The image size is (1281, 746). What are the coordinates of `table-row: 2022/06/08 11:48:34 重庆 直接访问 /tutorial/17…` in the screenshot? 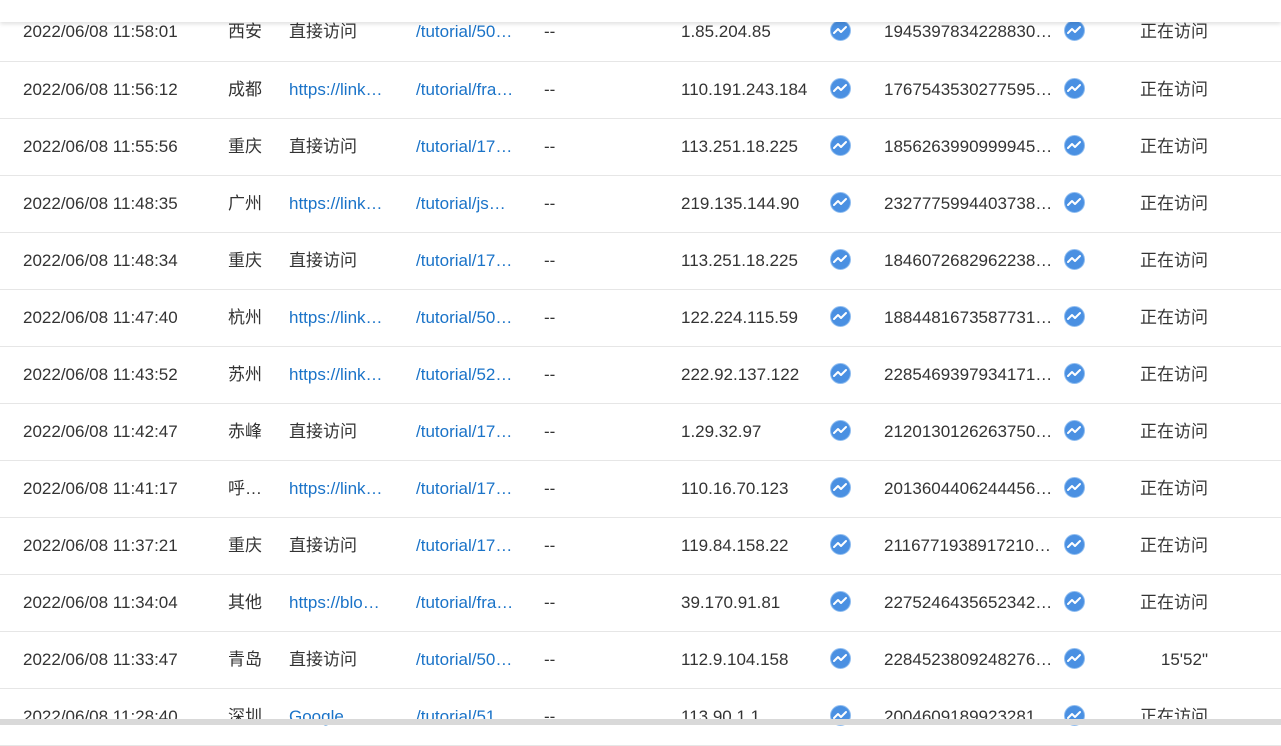 It's located at (640, 261).